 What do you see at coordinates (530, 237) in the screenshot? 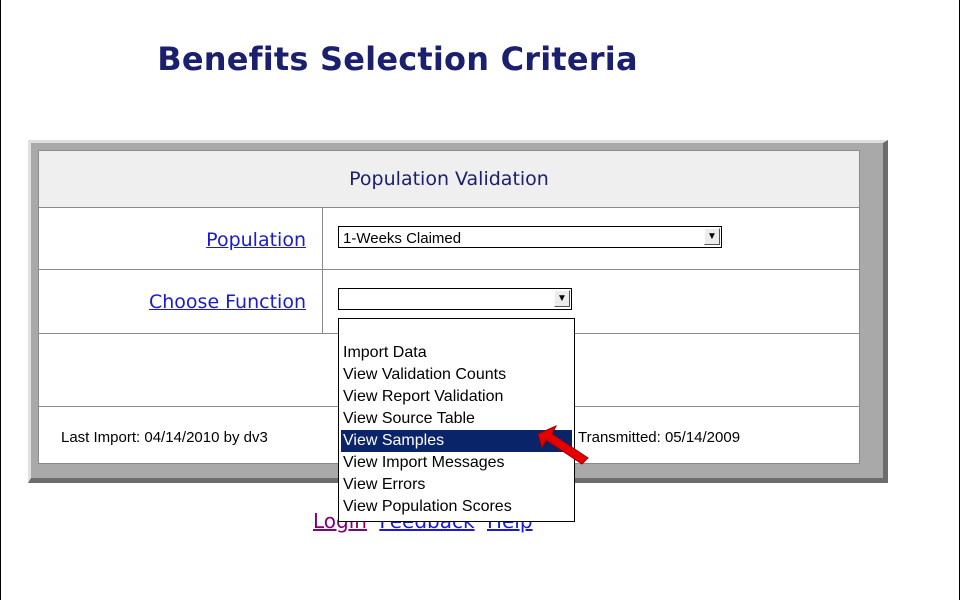
I see `population-select: 1-Weeks Claimed ▼` at bounding box center [530, 237].